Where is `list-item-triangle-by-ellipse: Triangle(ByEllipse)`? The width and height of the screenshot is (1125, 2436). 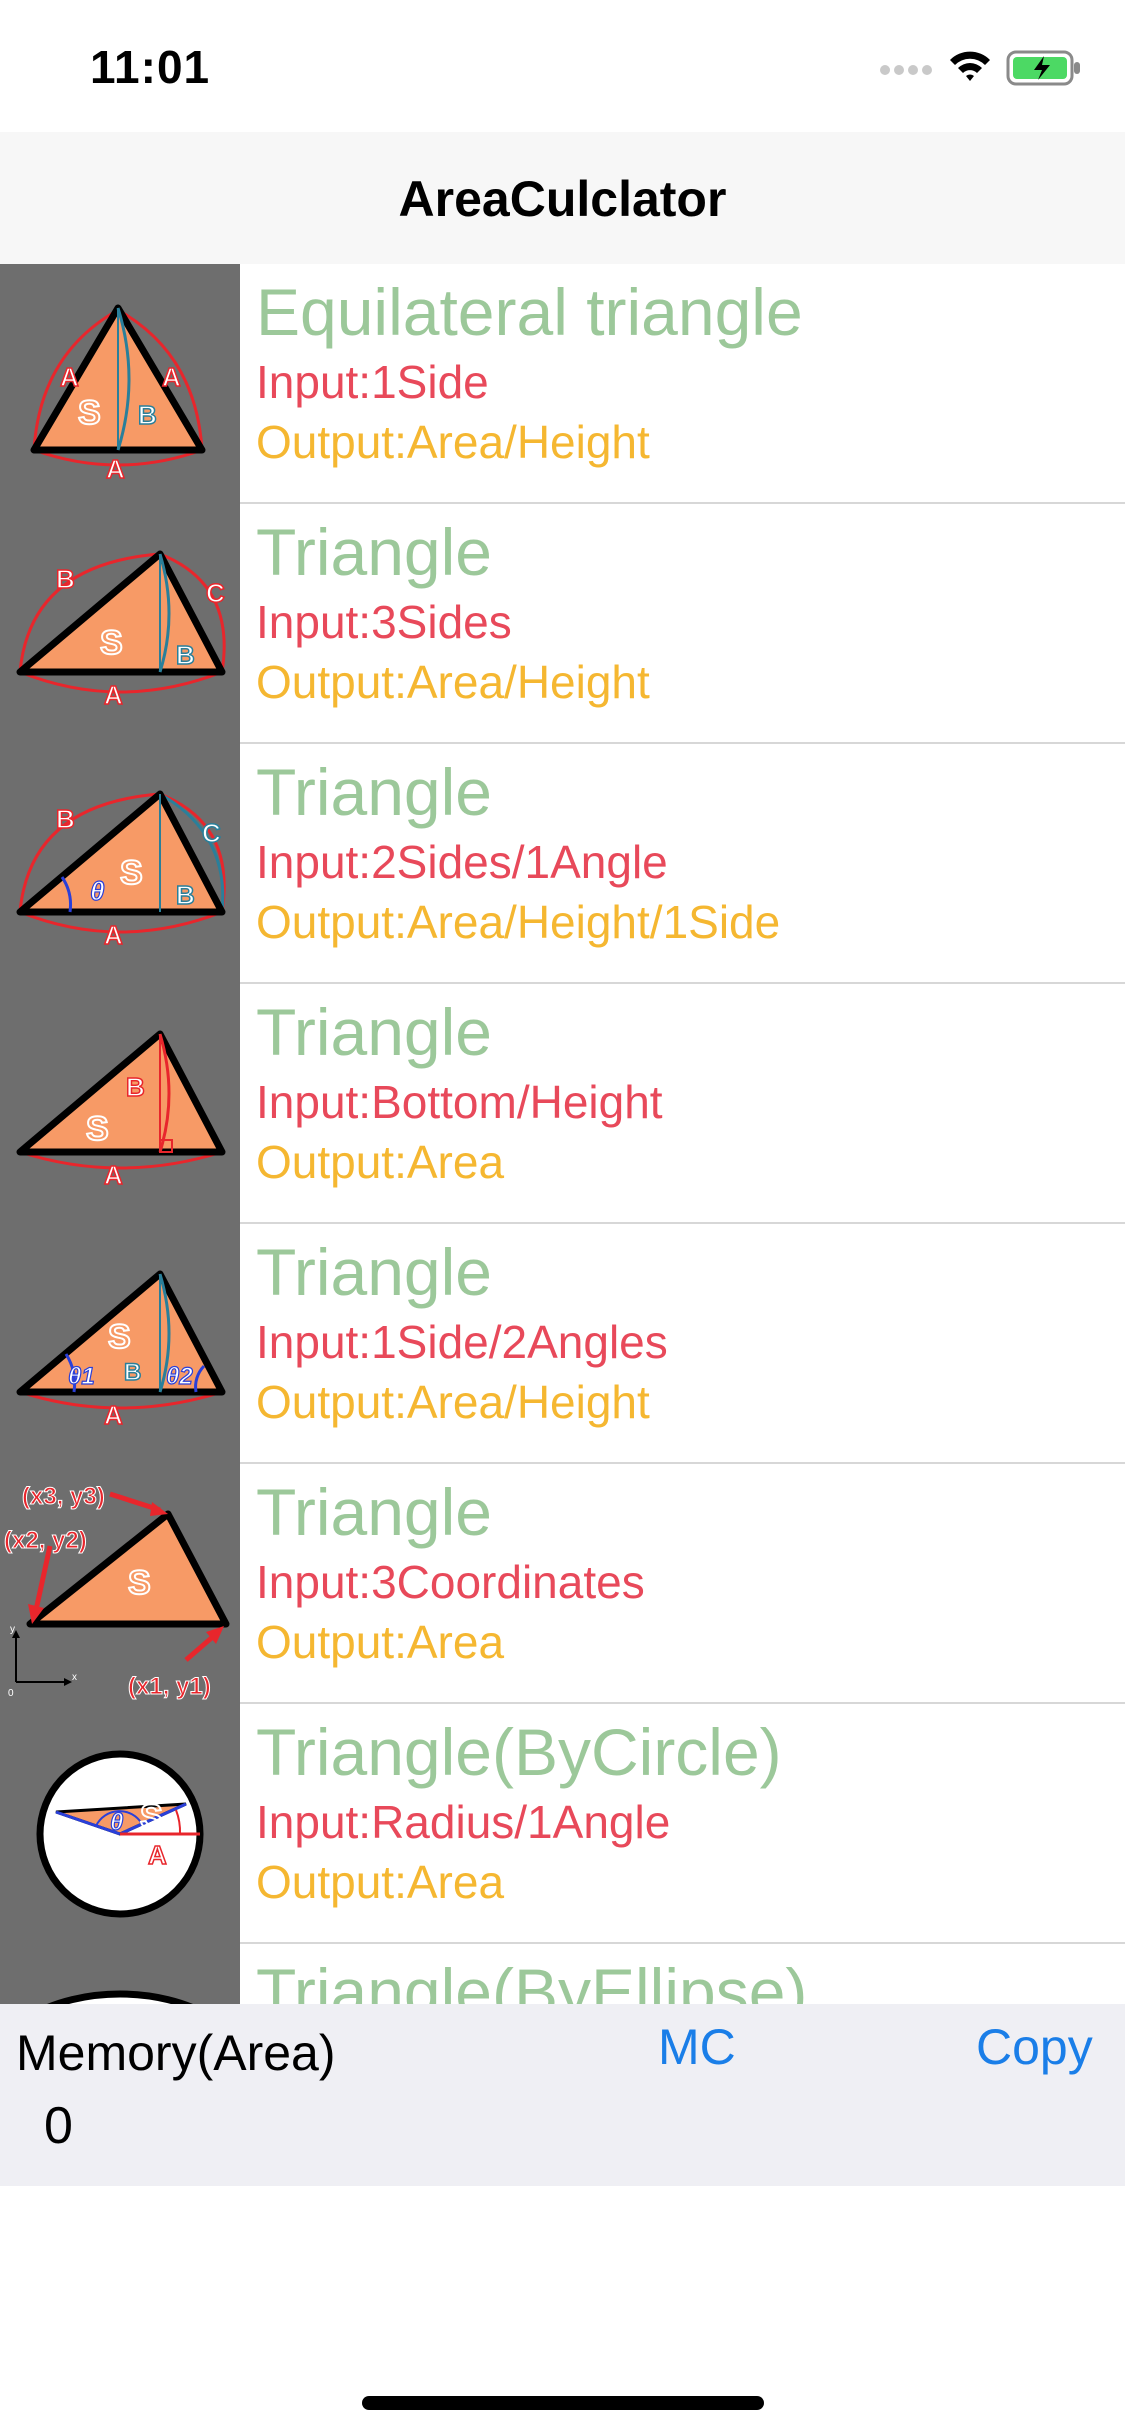
list-item-triangle-by-ellipse: Triangle(ByEllipse) is located at coordinates (562, 1974).